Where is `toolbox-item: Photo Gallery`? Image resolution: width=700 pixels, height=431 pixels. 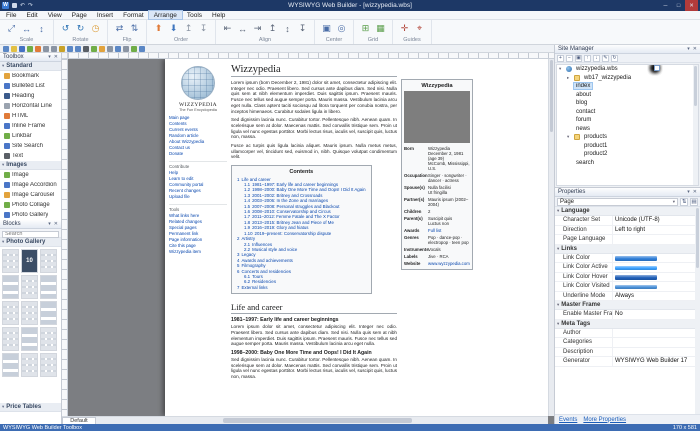
toolbox-item: Photo Gallery is located at coordinates (30, 215).